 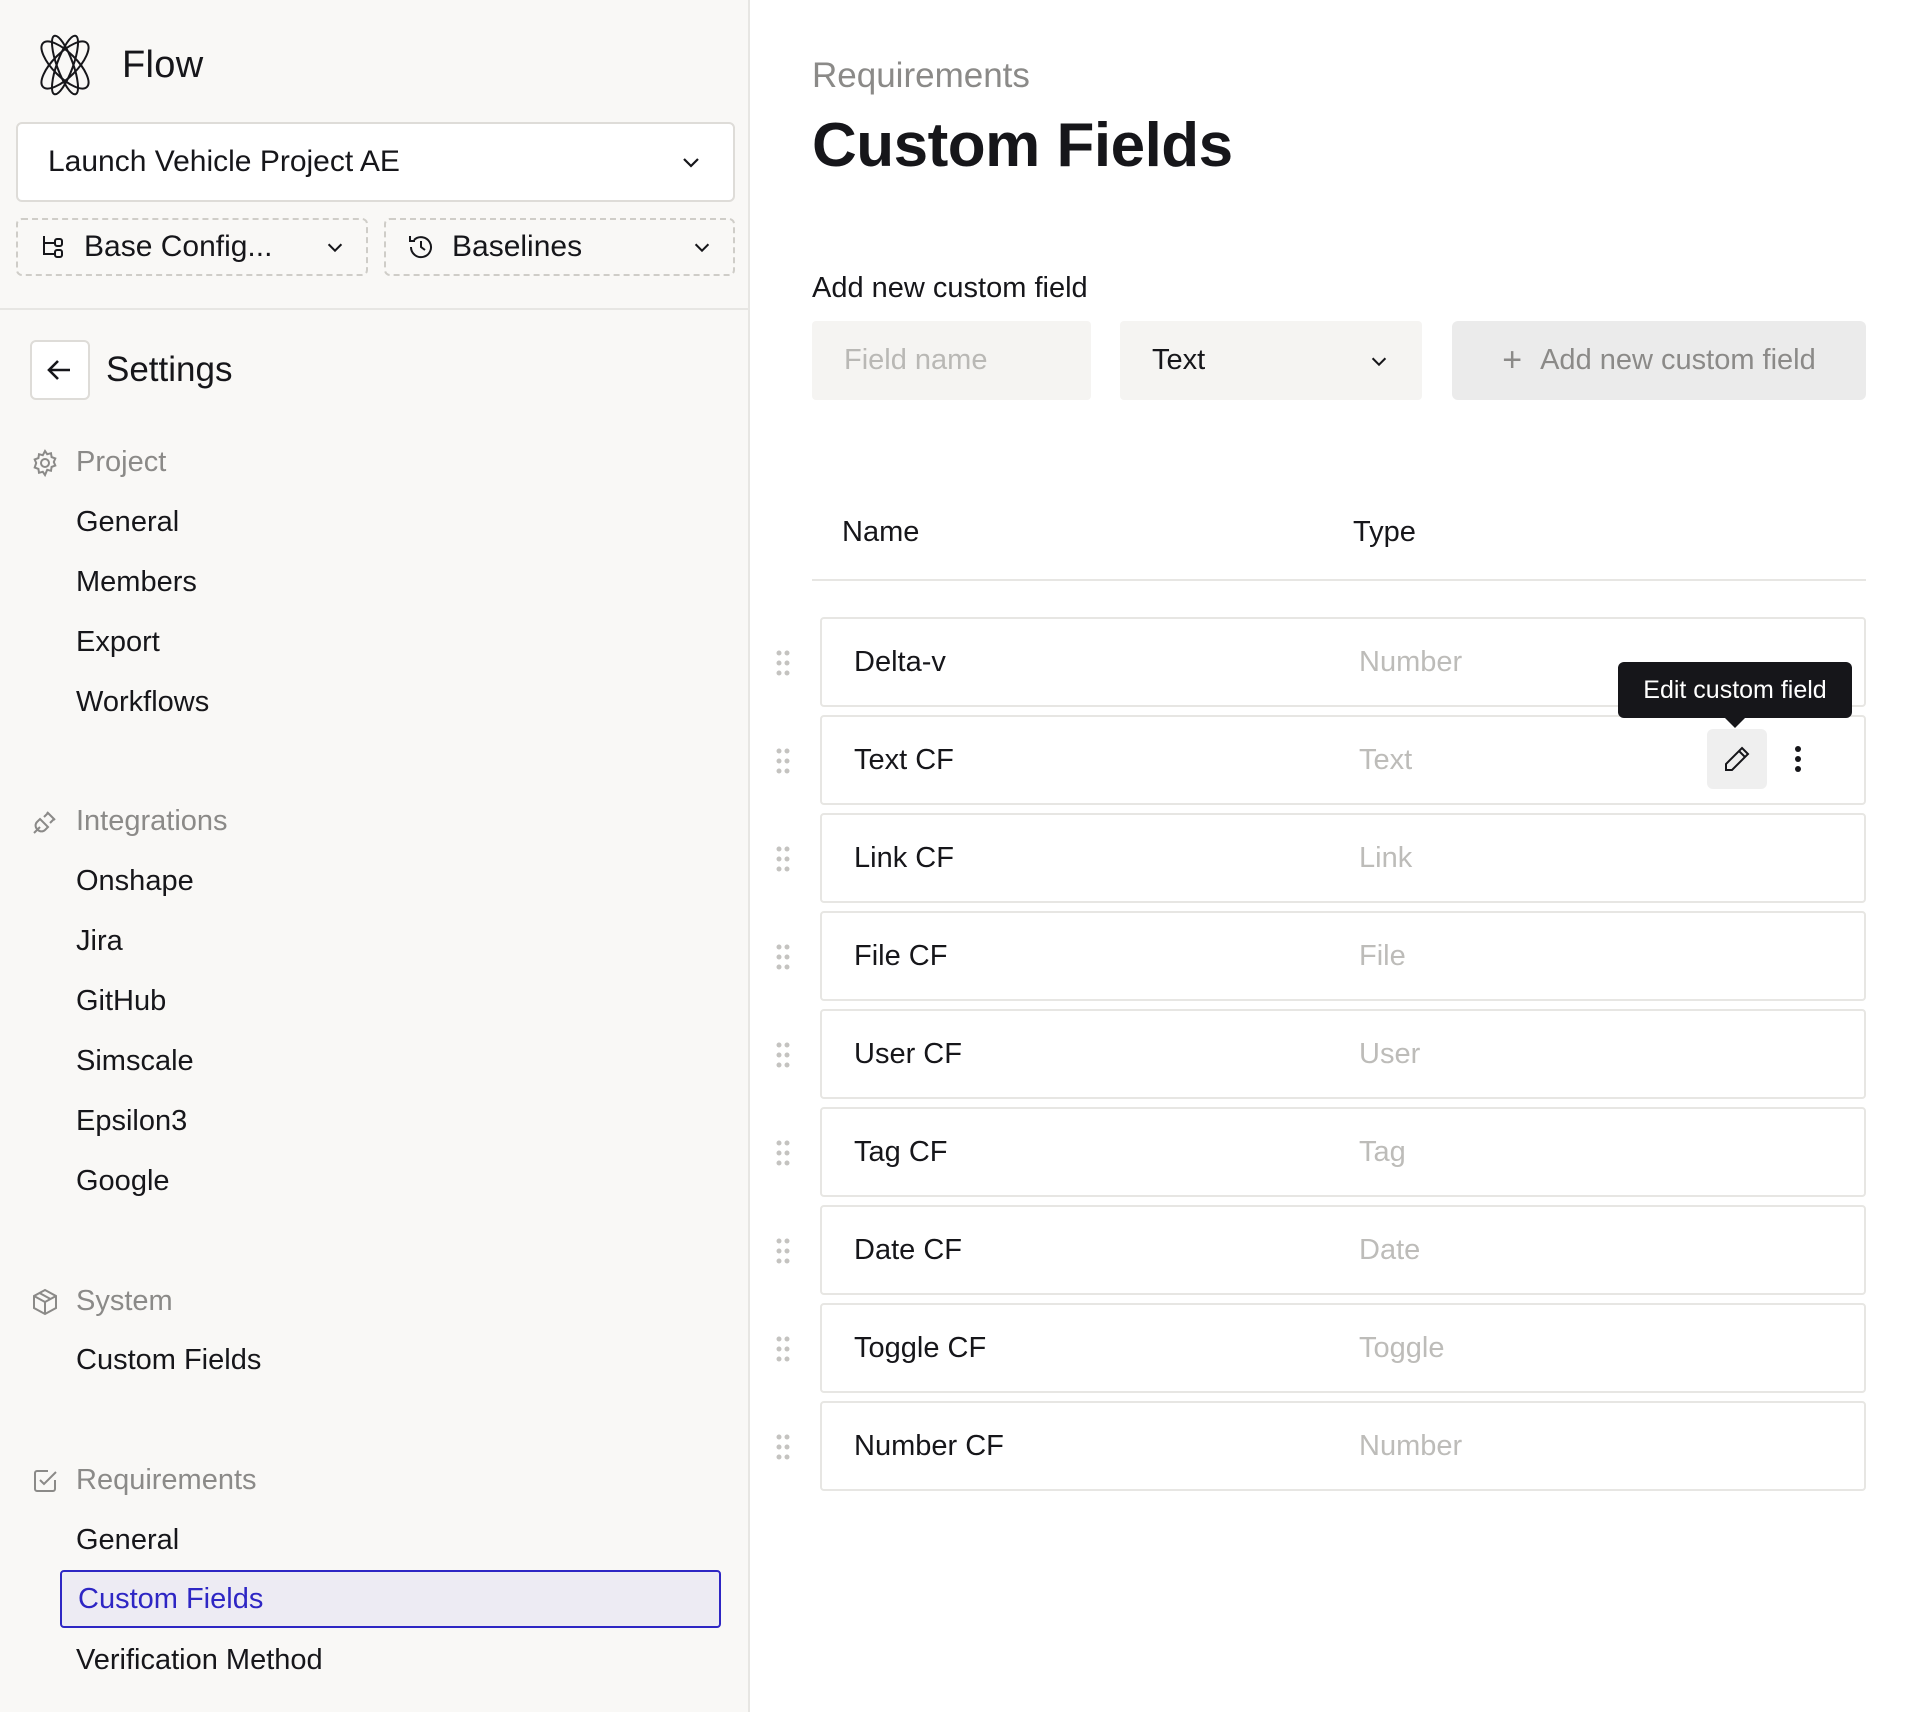 I want to click on cube-icon, so click(x=45, y=1301).